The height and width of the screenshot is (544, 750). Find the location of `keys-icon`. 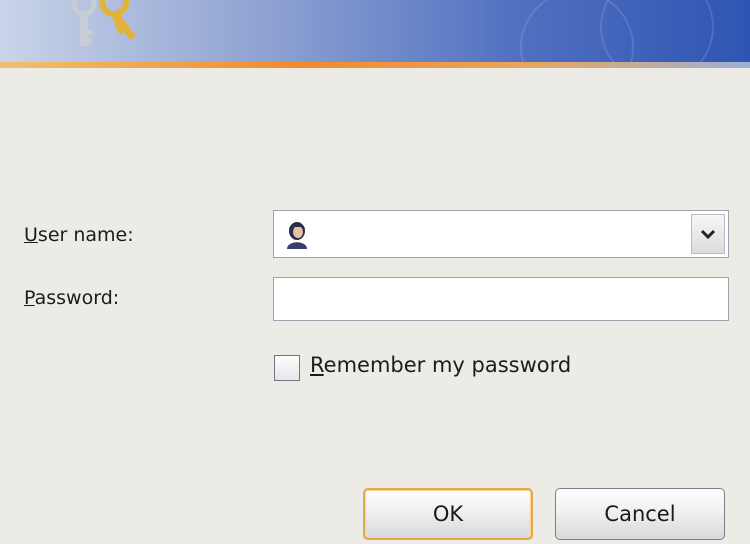

keys-icon is located at coordinates (103, 23).